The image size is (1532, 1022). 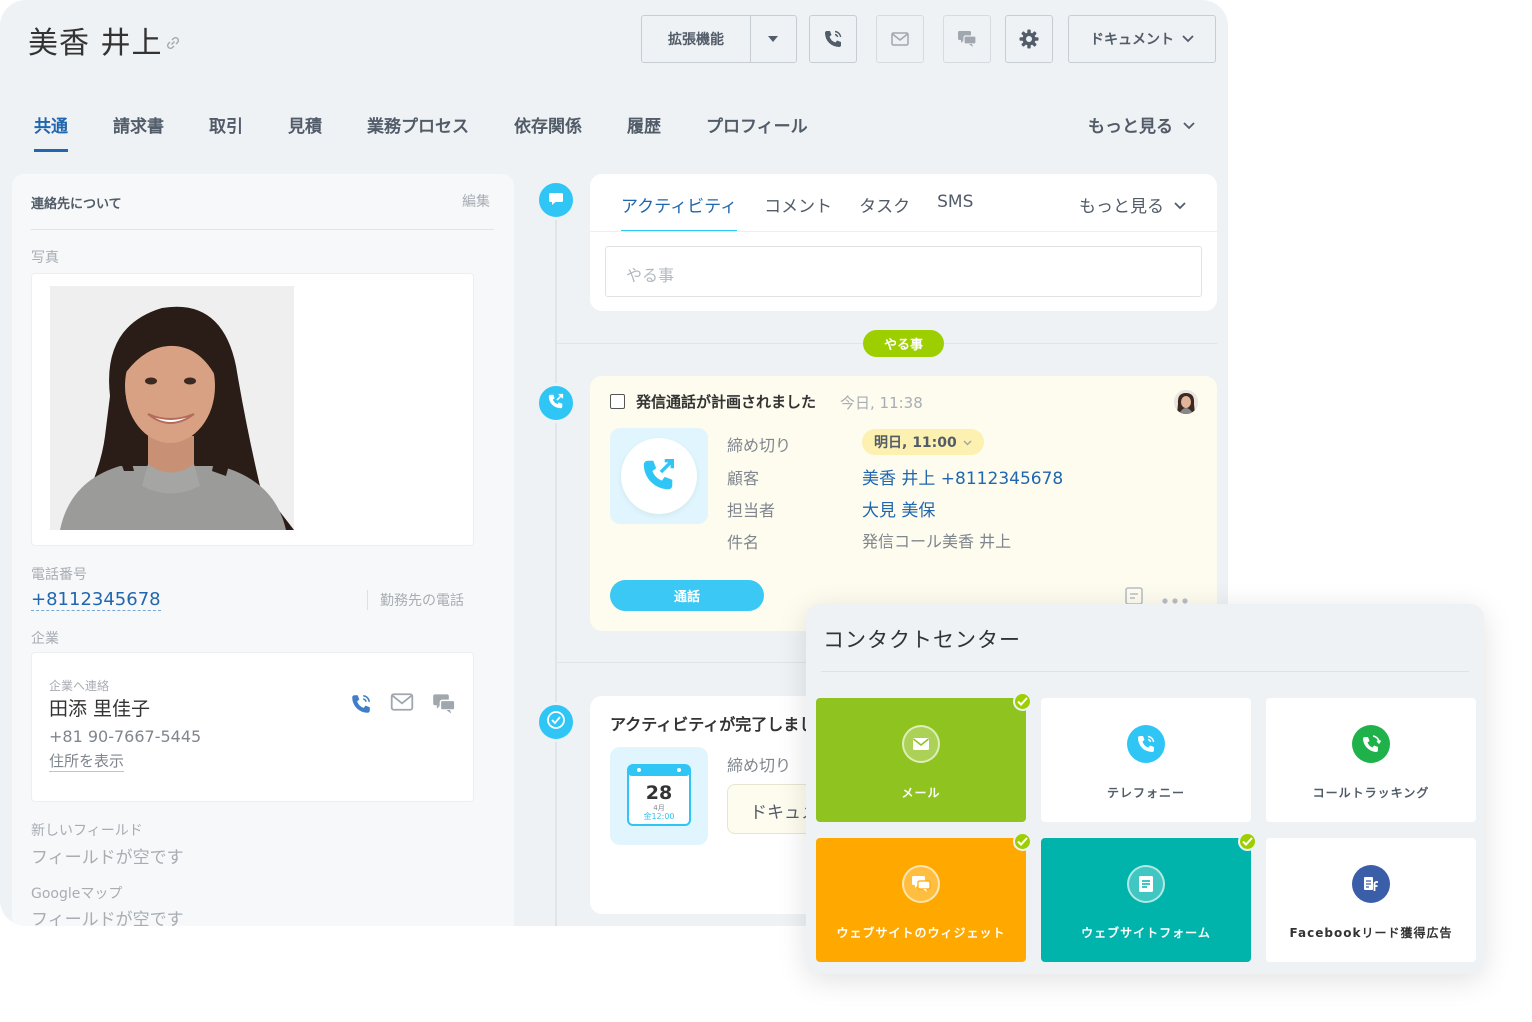 I want to click on company-contact-name: 田添 里佳子, so click(x=99, y=707).